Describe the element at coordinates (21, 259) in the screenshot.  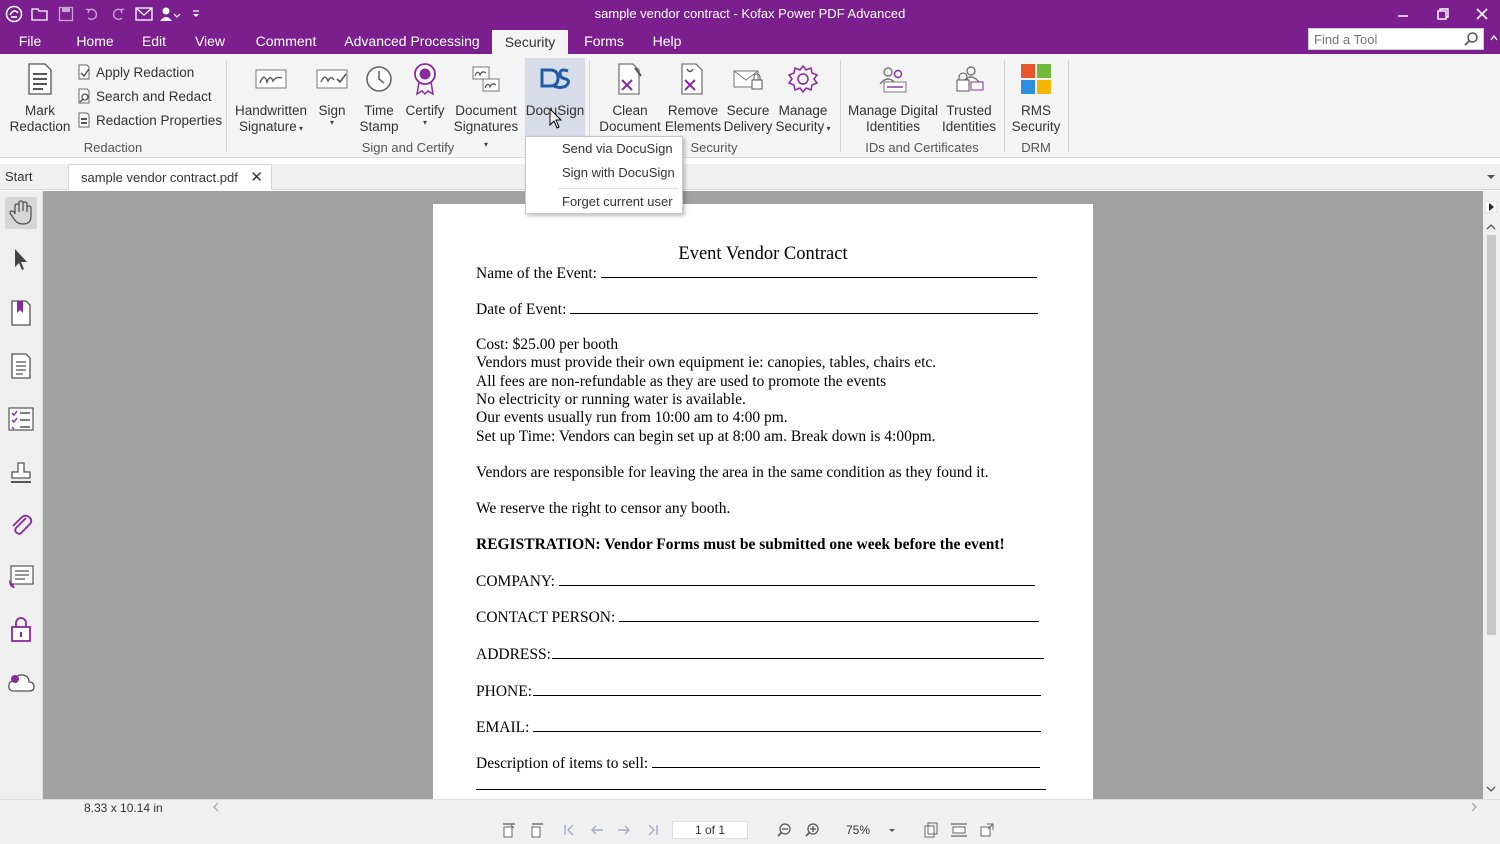
I see `select-arrow-icon` at that location.